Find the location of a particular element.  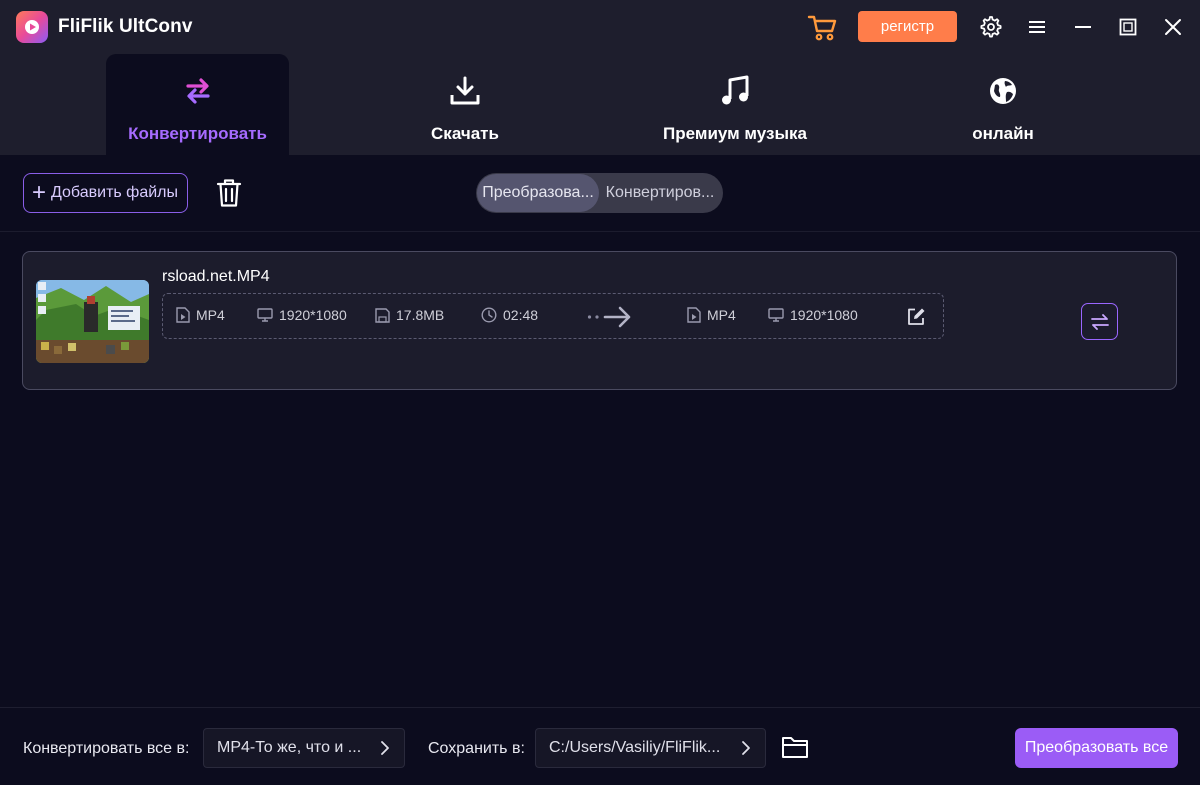

convert-file-button is located at coordinates (1099, 321).